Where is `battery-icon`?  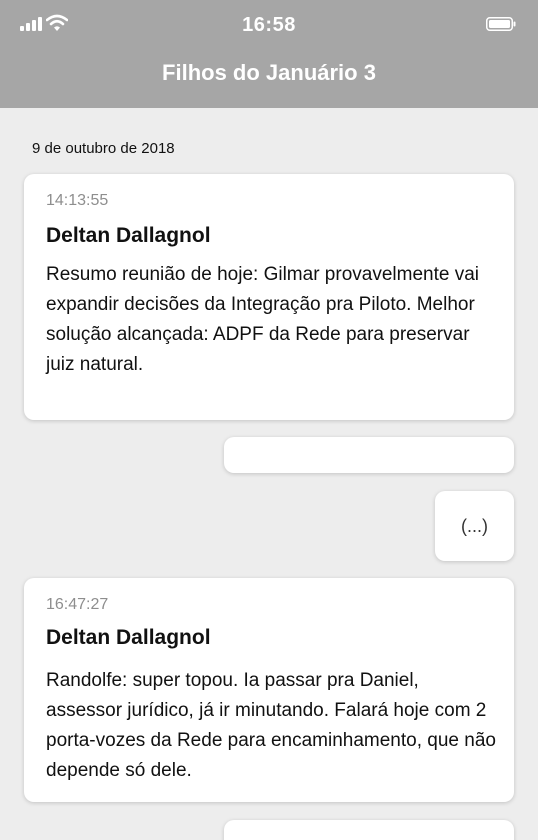
battery-icon is located at coordinates (501, 24).